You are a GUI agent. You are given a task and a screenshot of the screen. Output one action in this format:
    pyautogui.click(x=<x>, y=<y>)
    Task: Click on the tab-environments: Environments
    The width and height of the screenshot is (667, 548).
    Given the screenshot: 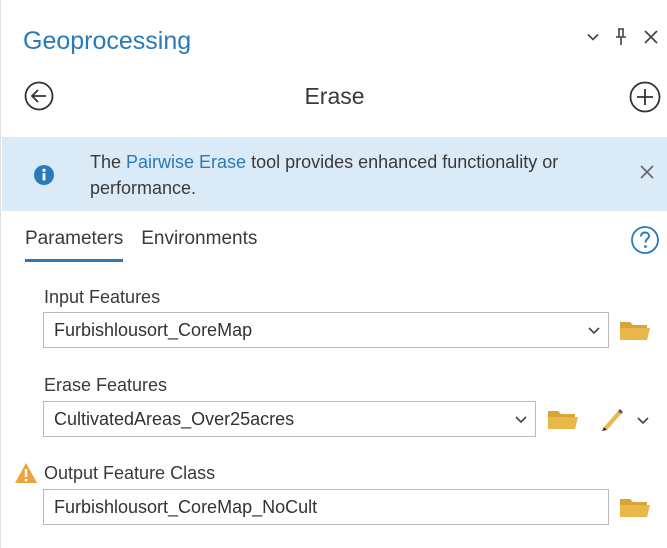 What is the action you would take?
    pyautogui.click(x=199, y=244)
    